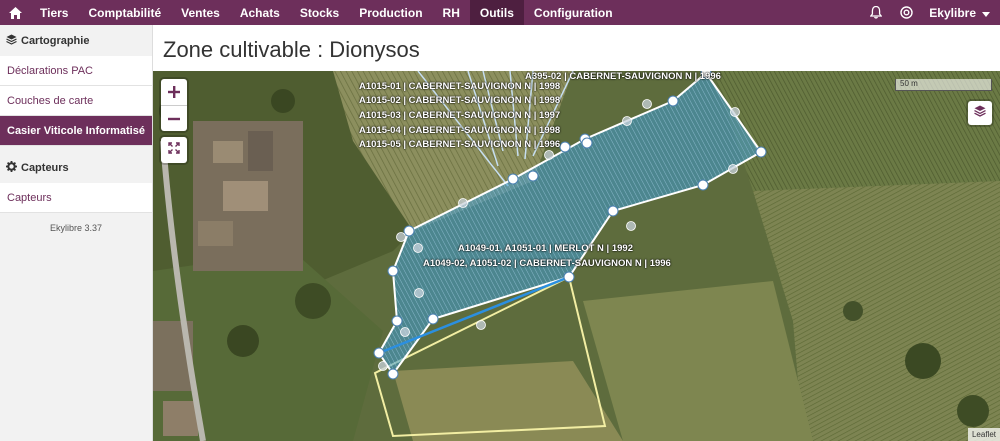  What do you see at coordinates (986, 13) in the screenshot?
I see `caret-down-icon` at bounding box center [986, 13].